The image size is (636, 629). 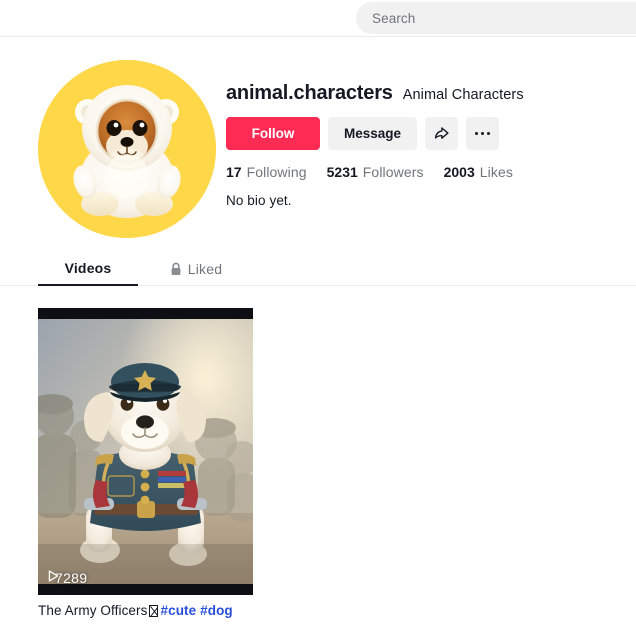 I want to click on stat-likes: 2003 Likes, so click(x=478, y=172).